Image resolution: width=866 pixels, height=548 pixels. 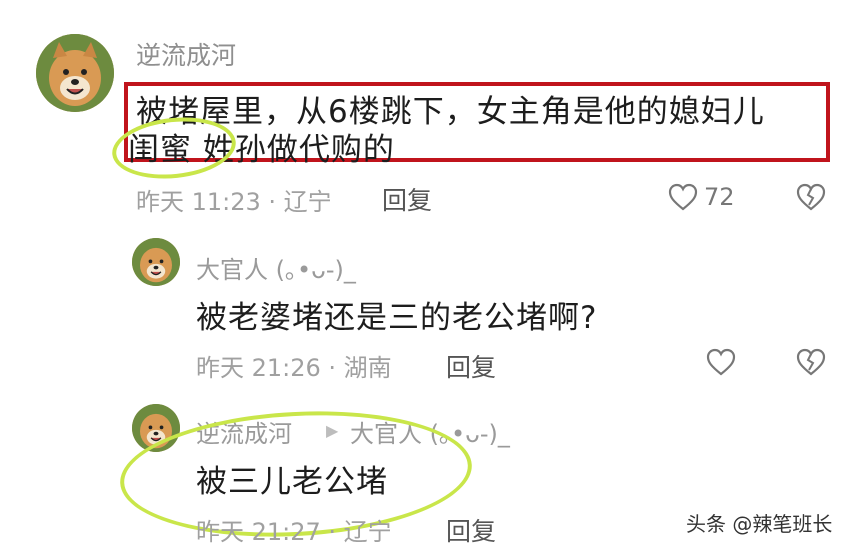 What do you see at coordinates (294, 532) in the screenshot?
I see `comment-meta: 昨天 21:27 · 辽宁` at bounding box center [294, 532].